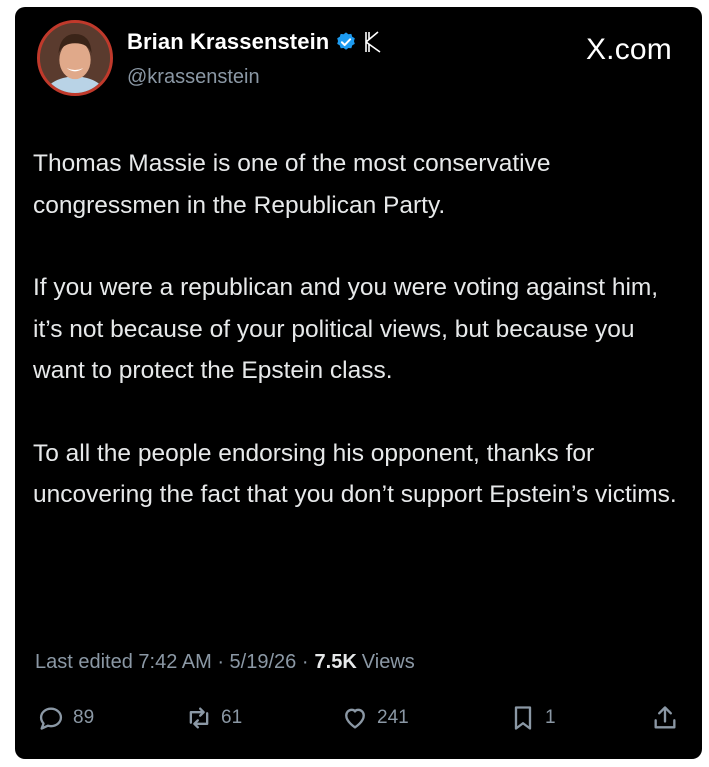 The height and width of the screenshot is (767, 709). Describe the element at coordinates (628, 49) in the screenshot. I see `site-label: X.com` at that location.